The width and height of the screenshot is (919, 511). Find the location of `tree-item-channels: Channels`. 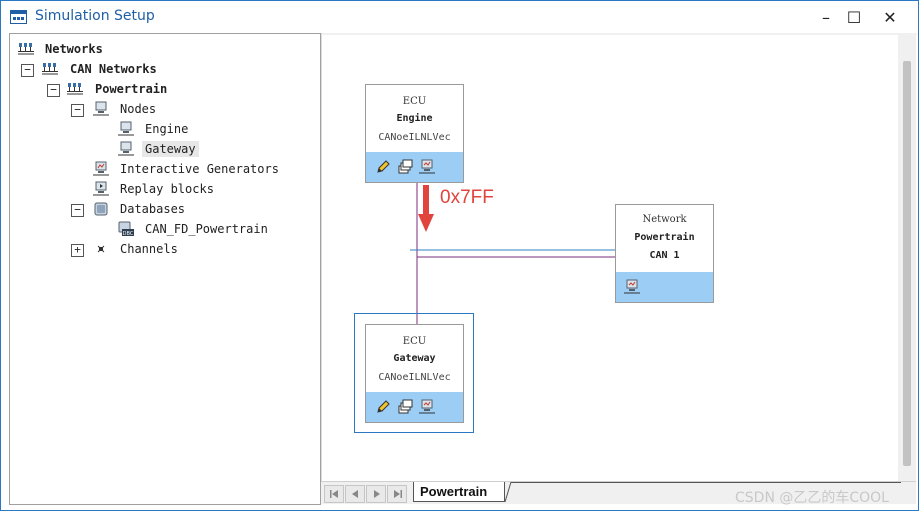

tree-item-channels: Channels is located at coordinates (149, 249).